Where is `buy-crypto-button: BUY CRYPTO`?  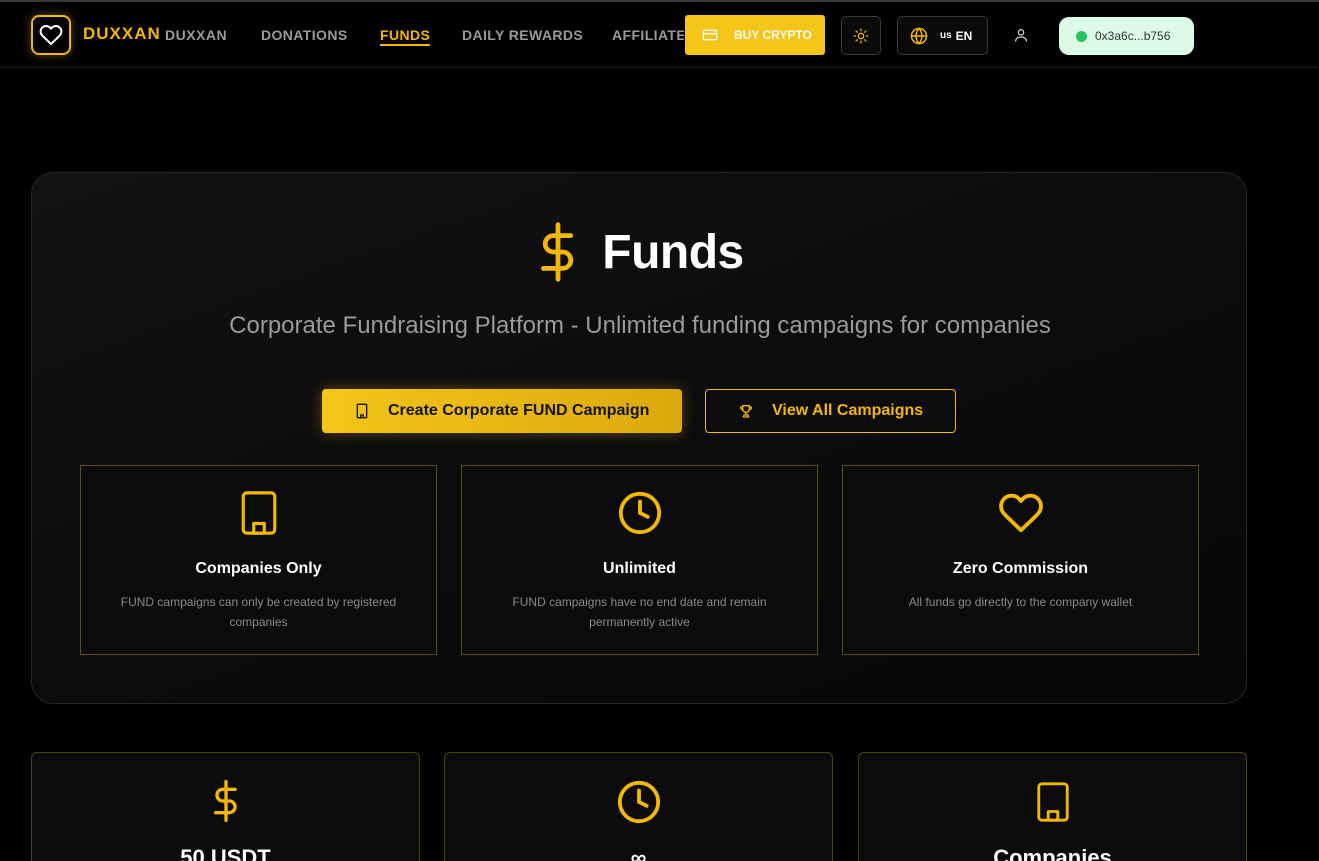 buy-crypto-button: BUY CRYPTO is located at coordinates (755, 35).